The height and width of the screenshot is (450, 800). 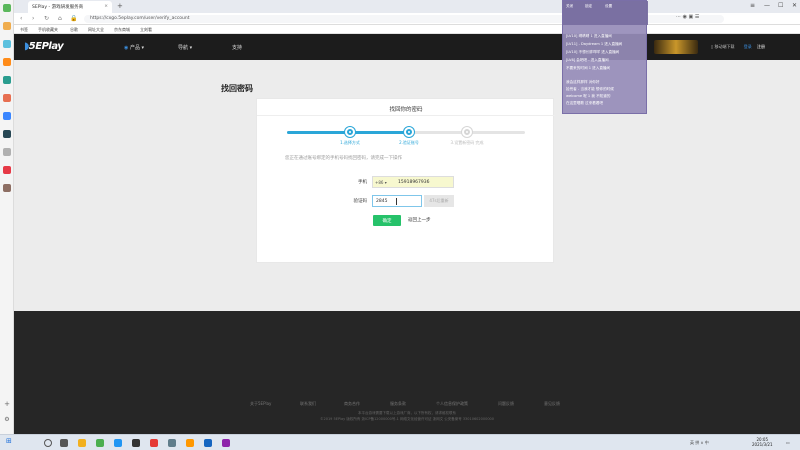 I want to click on close-tab-icon: ×, so click(x=106, y=6).